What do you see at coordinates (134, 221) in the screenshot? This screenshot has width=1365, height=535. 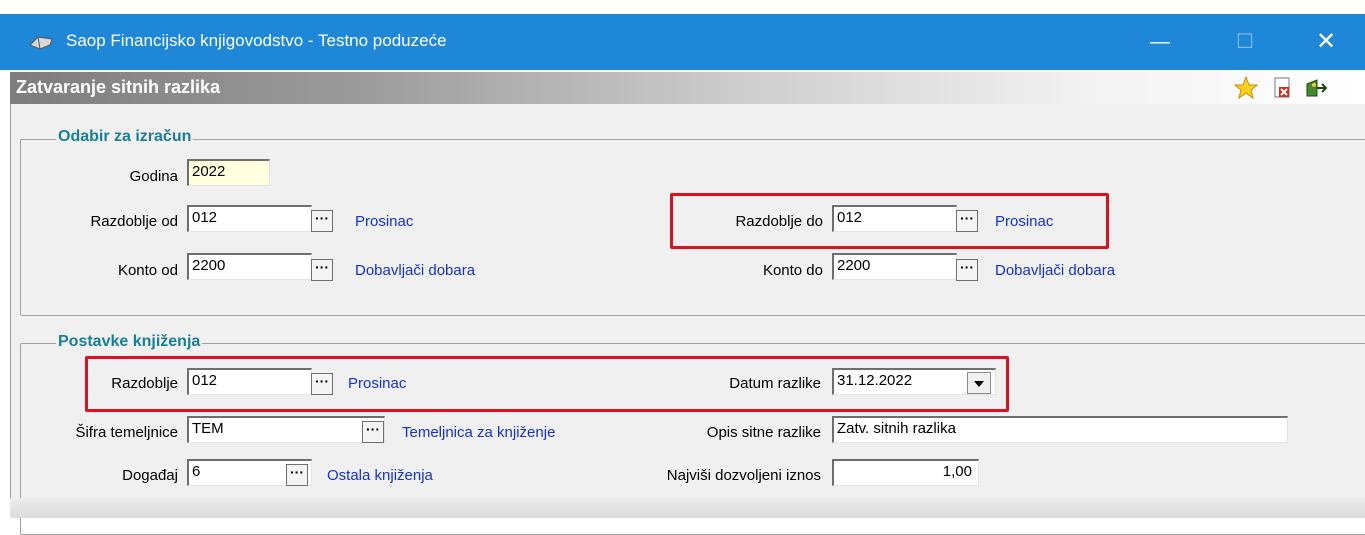 I see `razdoblje-od-label: Razdoblje od` at bounding box center [134, 221].